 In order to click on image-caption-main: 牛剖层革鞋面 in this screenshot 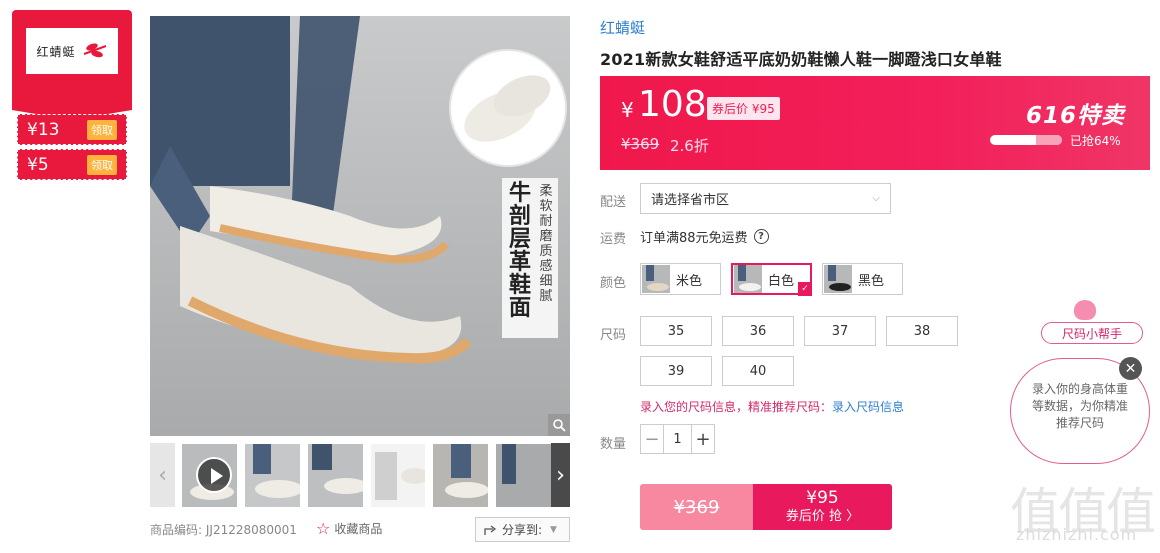, I will do `click(519, 251)`.